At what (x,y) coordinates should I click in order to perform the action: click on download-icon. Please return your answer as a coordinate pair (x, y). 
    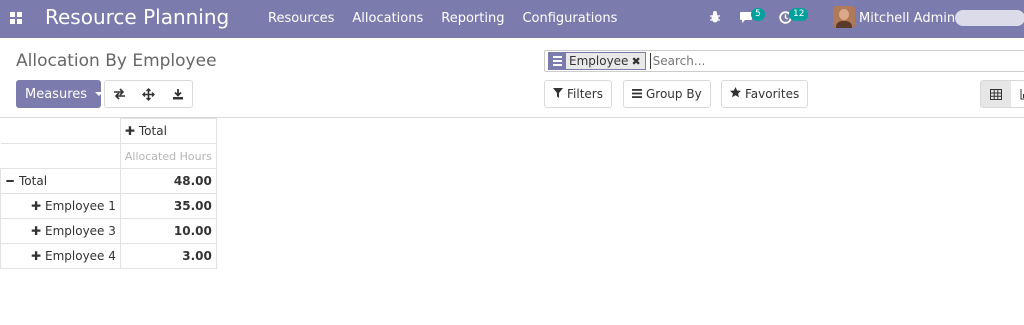
    Looking at the image, I should click on (177, 94).